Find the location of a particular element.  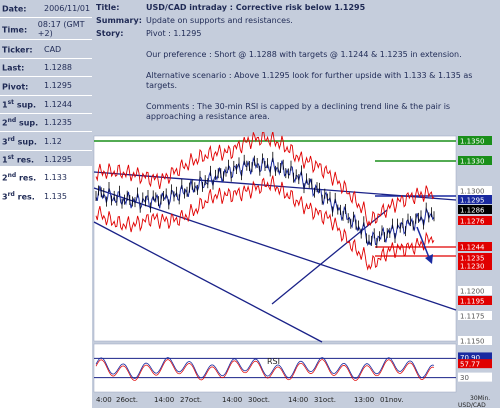

x-tick-label: 31oct. is located at coordinates (325, 400).